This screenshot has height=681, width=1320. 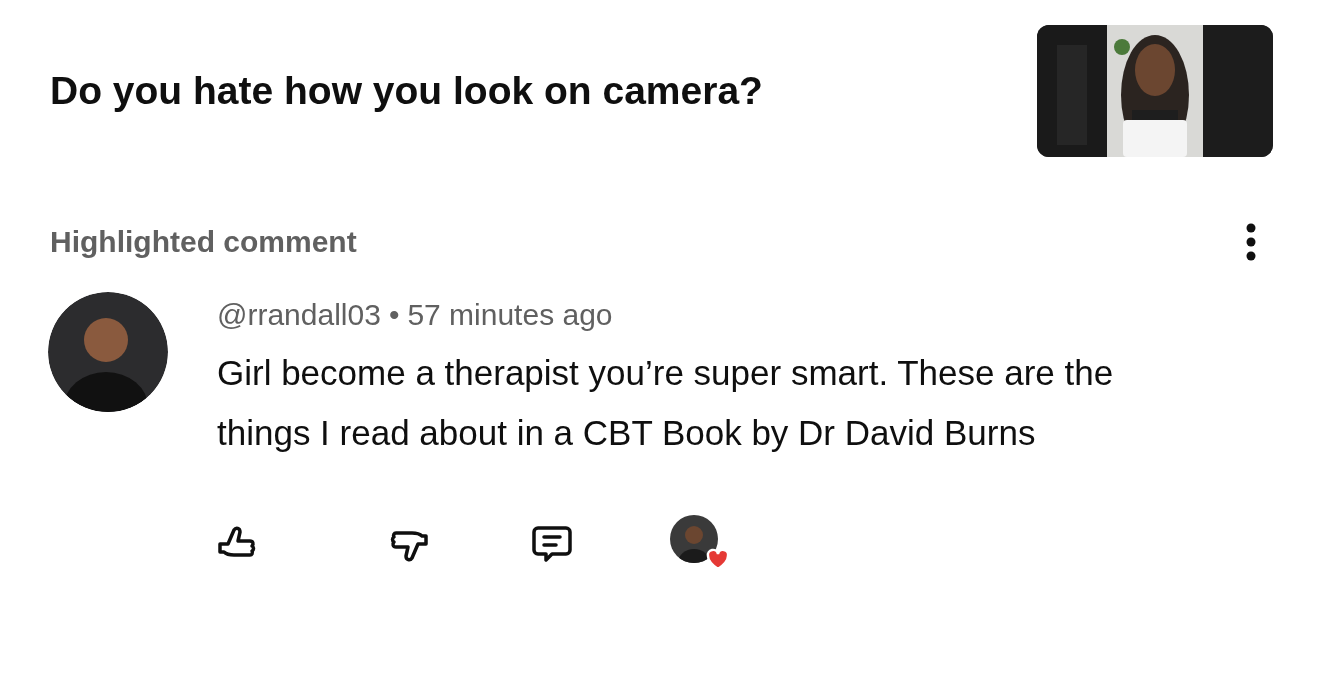 I want to click on comment-author: @rrandall03, so click(x=299, y=314).